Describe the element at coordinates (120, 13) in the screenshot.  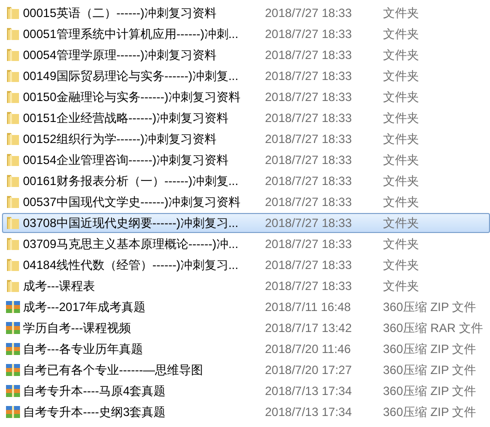
I see `file-name: 00015英语（二）------)冲刺复习资料` at that location.